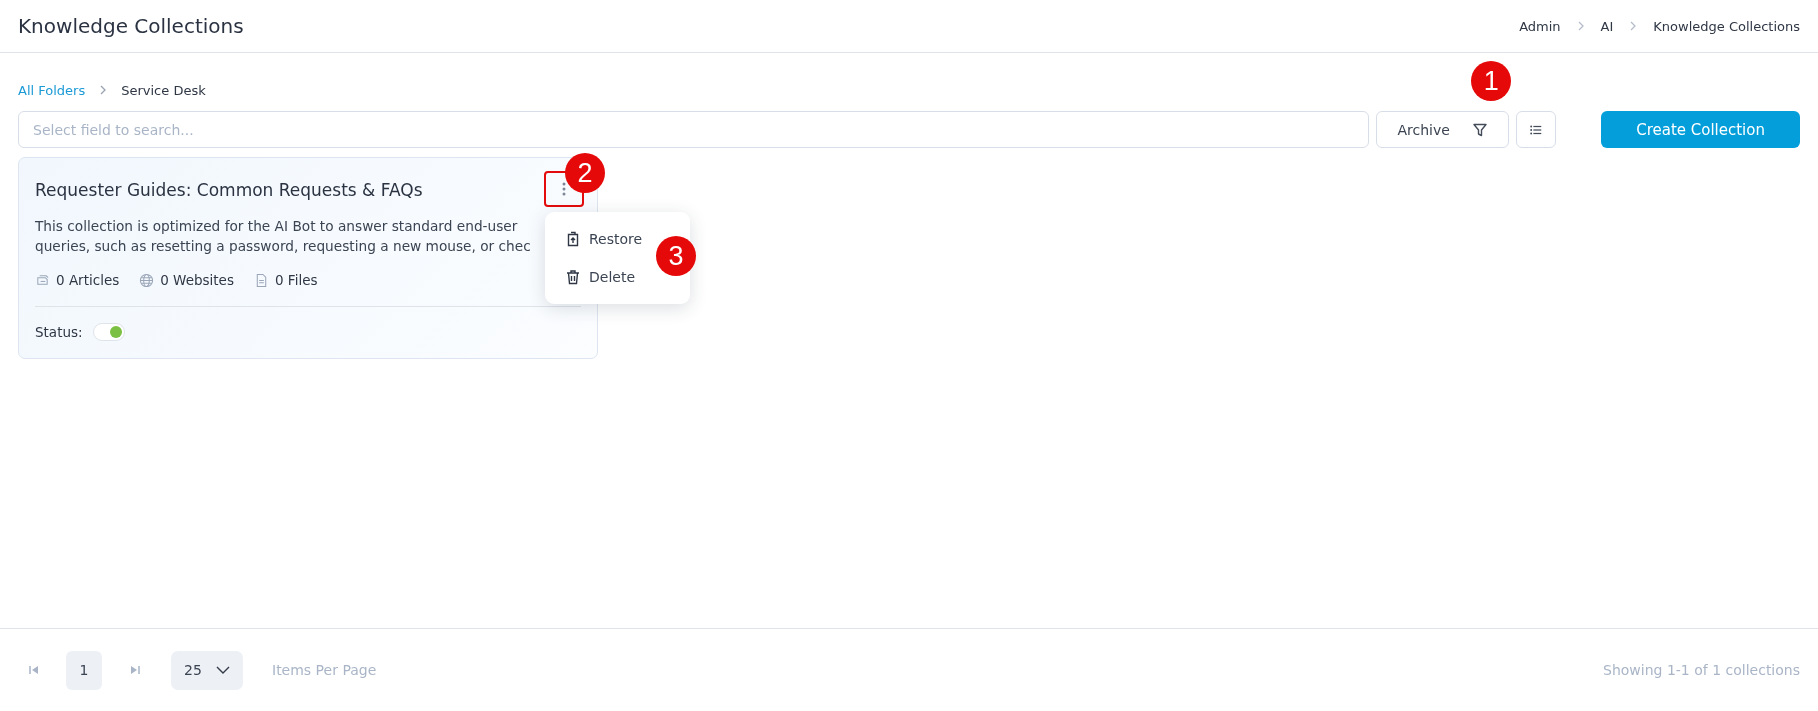 Image resolution: width=1818 pixels, height=711 pixels. Describe the element at coordinates (135, 670) in the screenshot. I see `last-page-icon` at that location.